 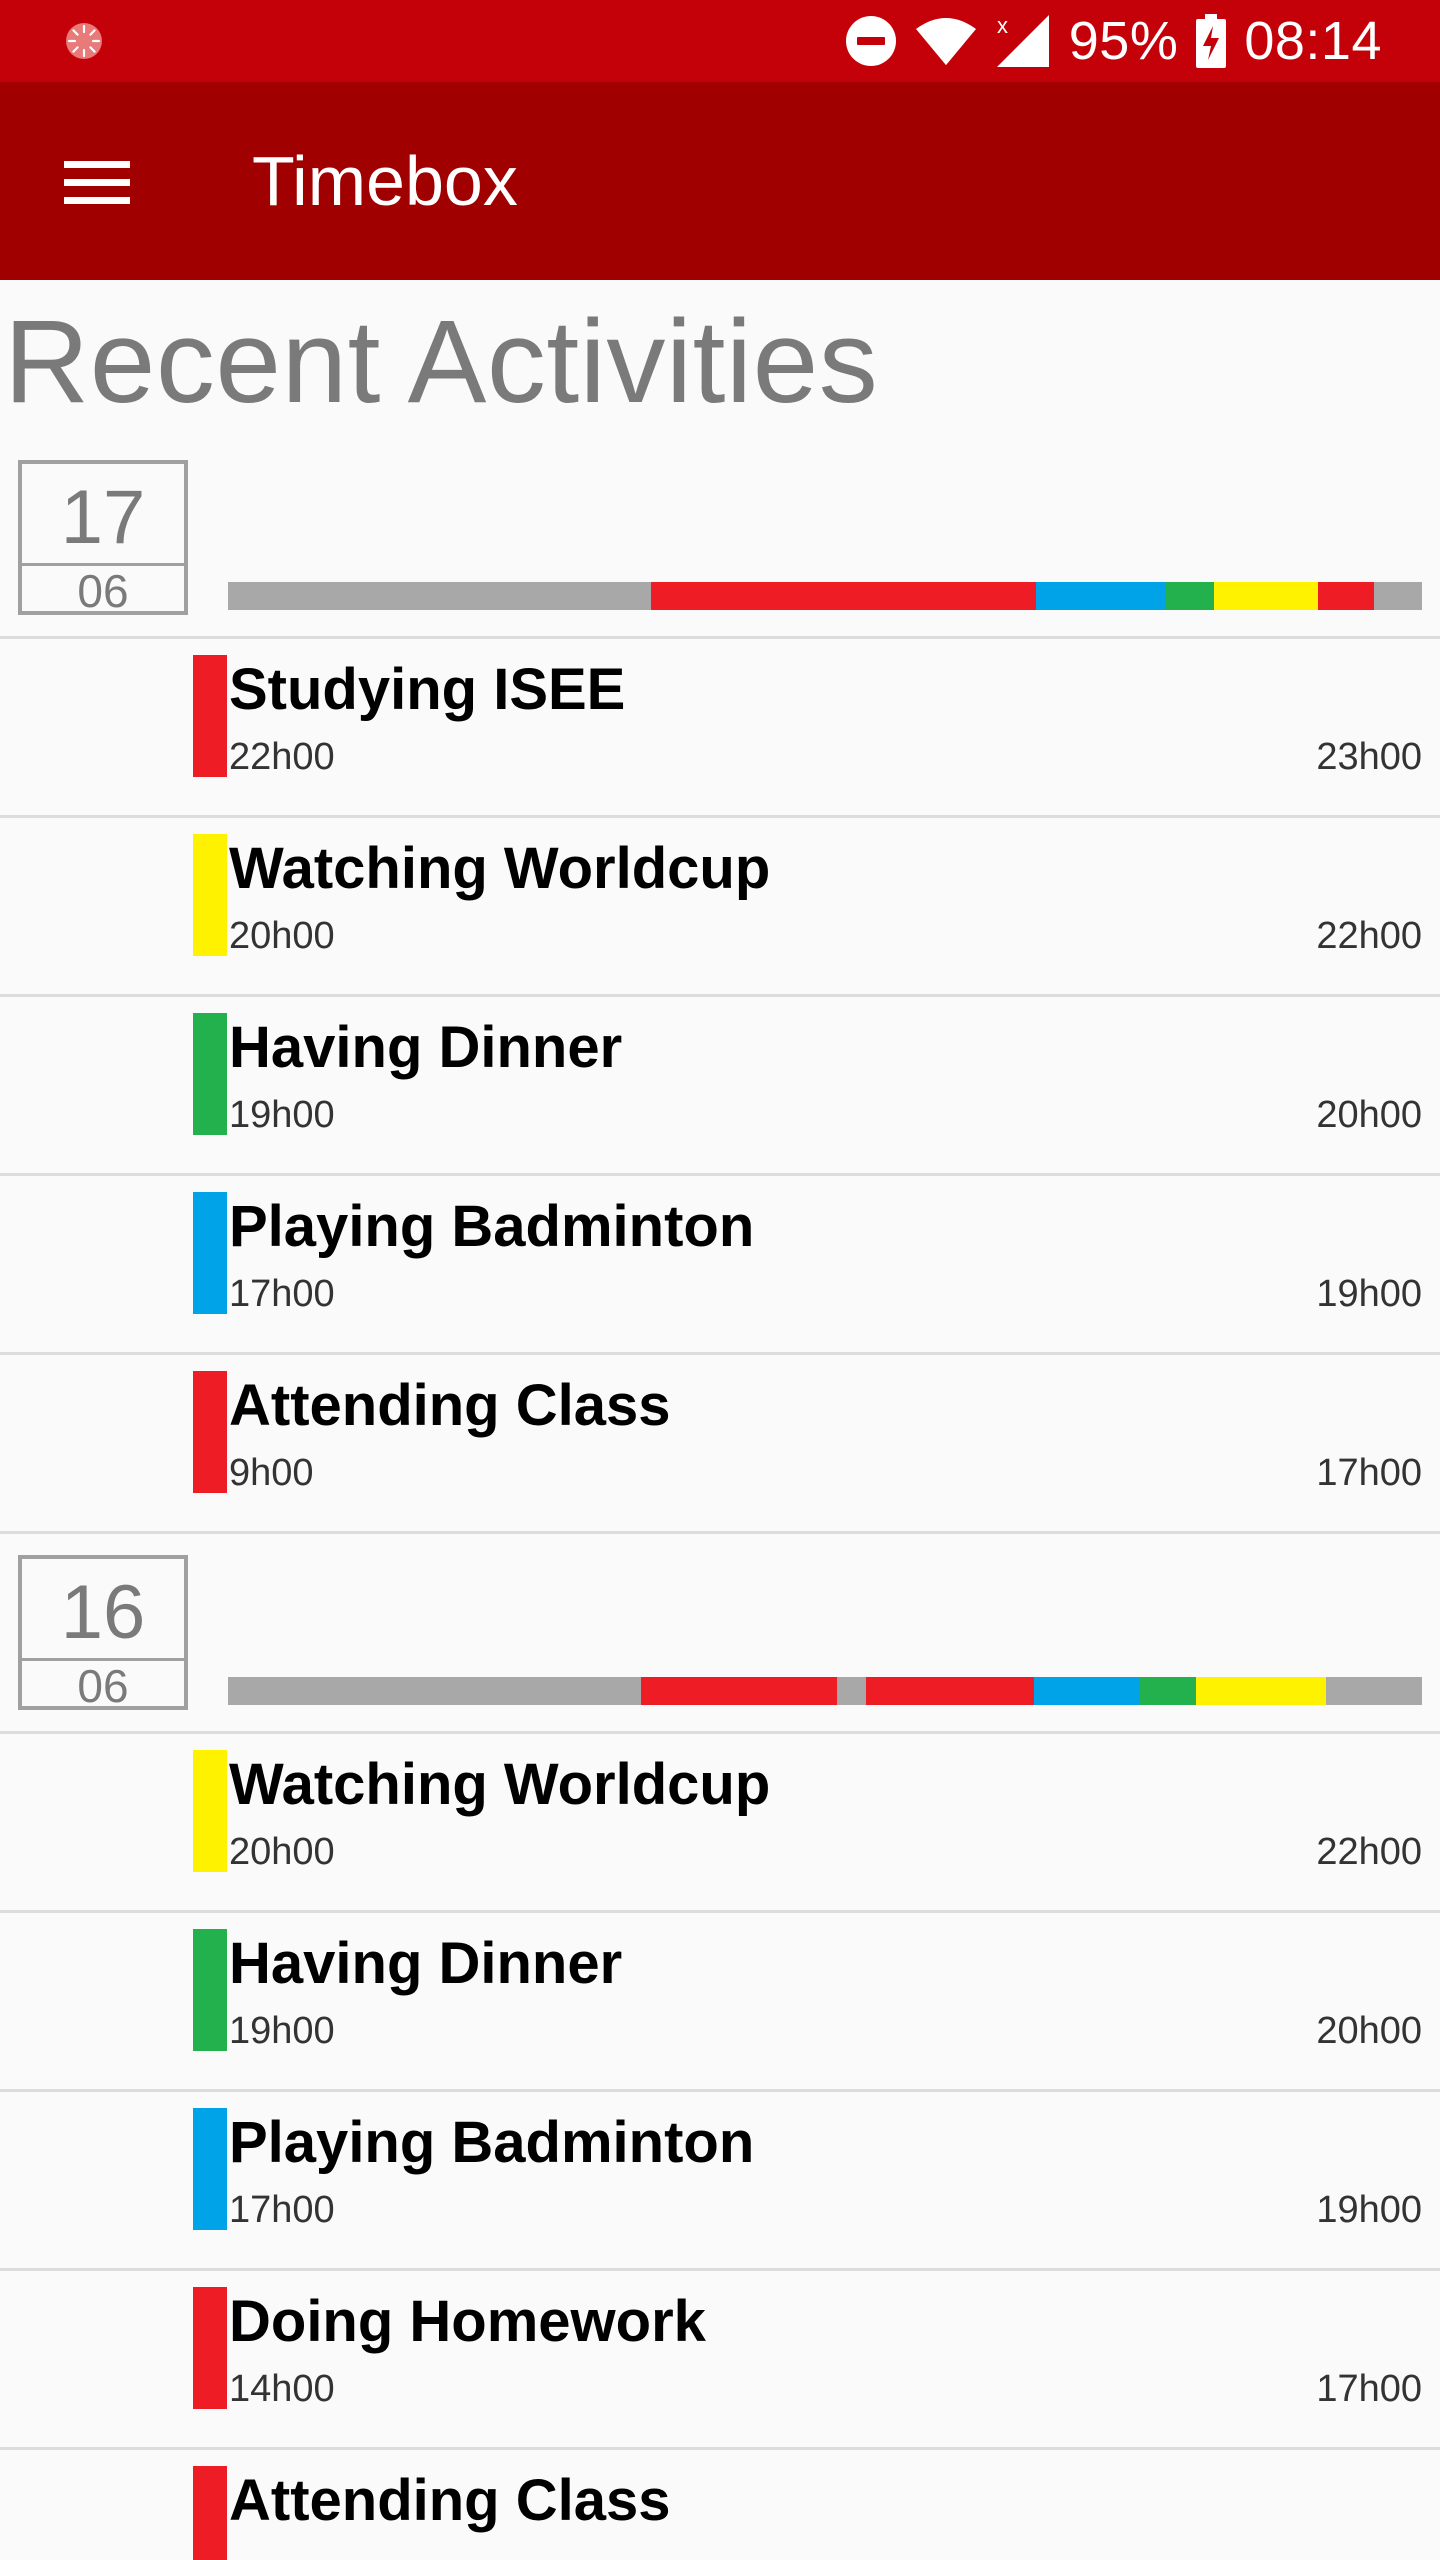 I want to click on activity-row: Studying ISEE 22h00 23h00, so click(x=720, y=727).